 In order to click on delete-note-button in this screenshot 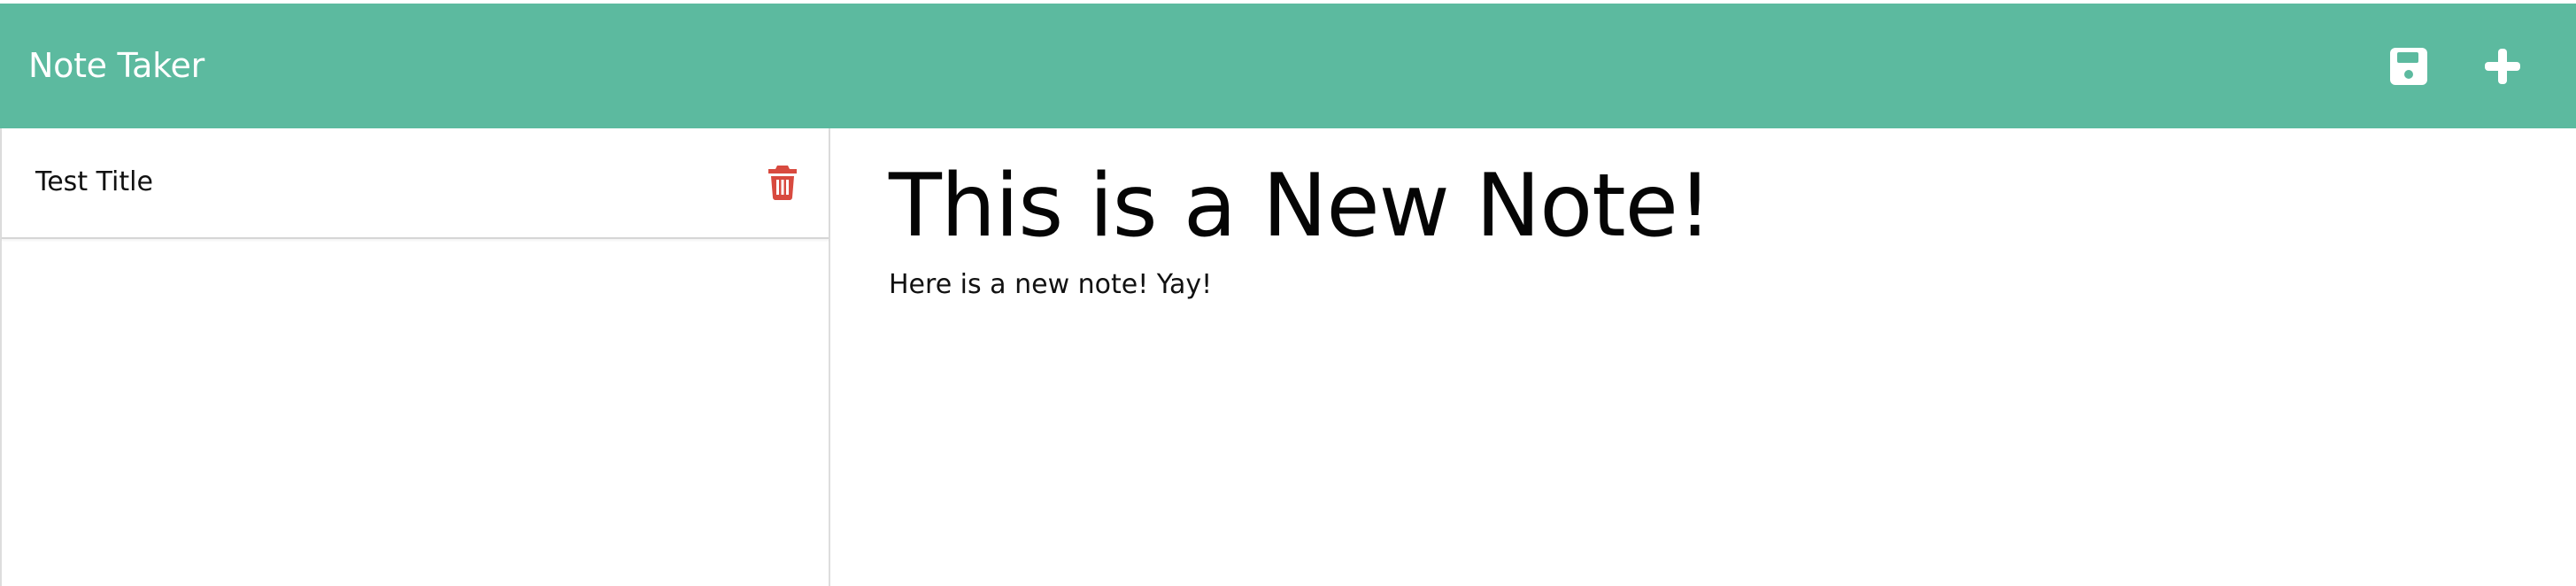, I will do `click(782, 181)`.